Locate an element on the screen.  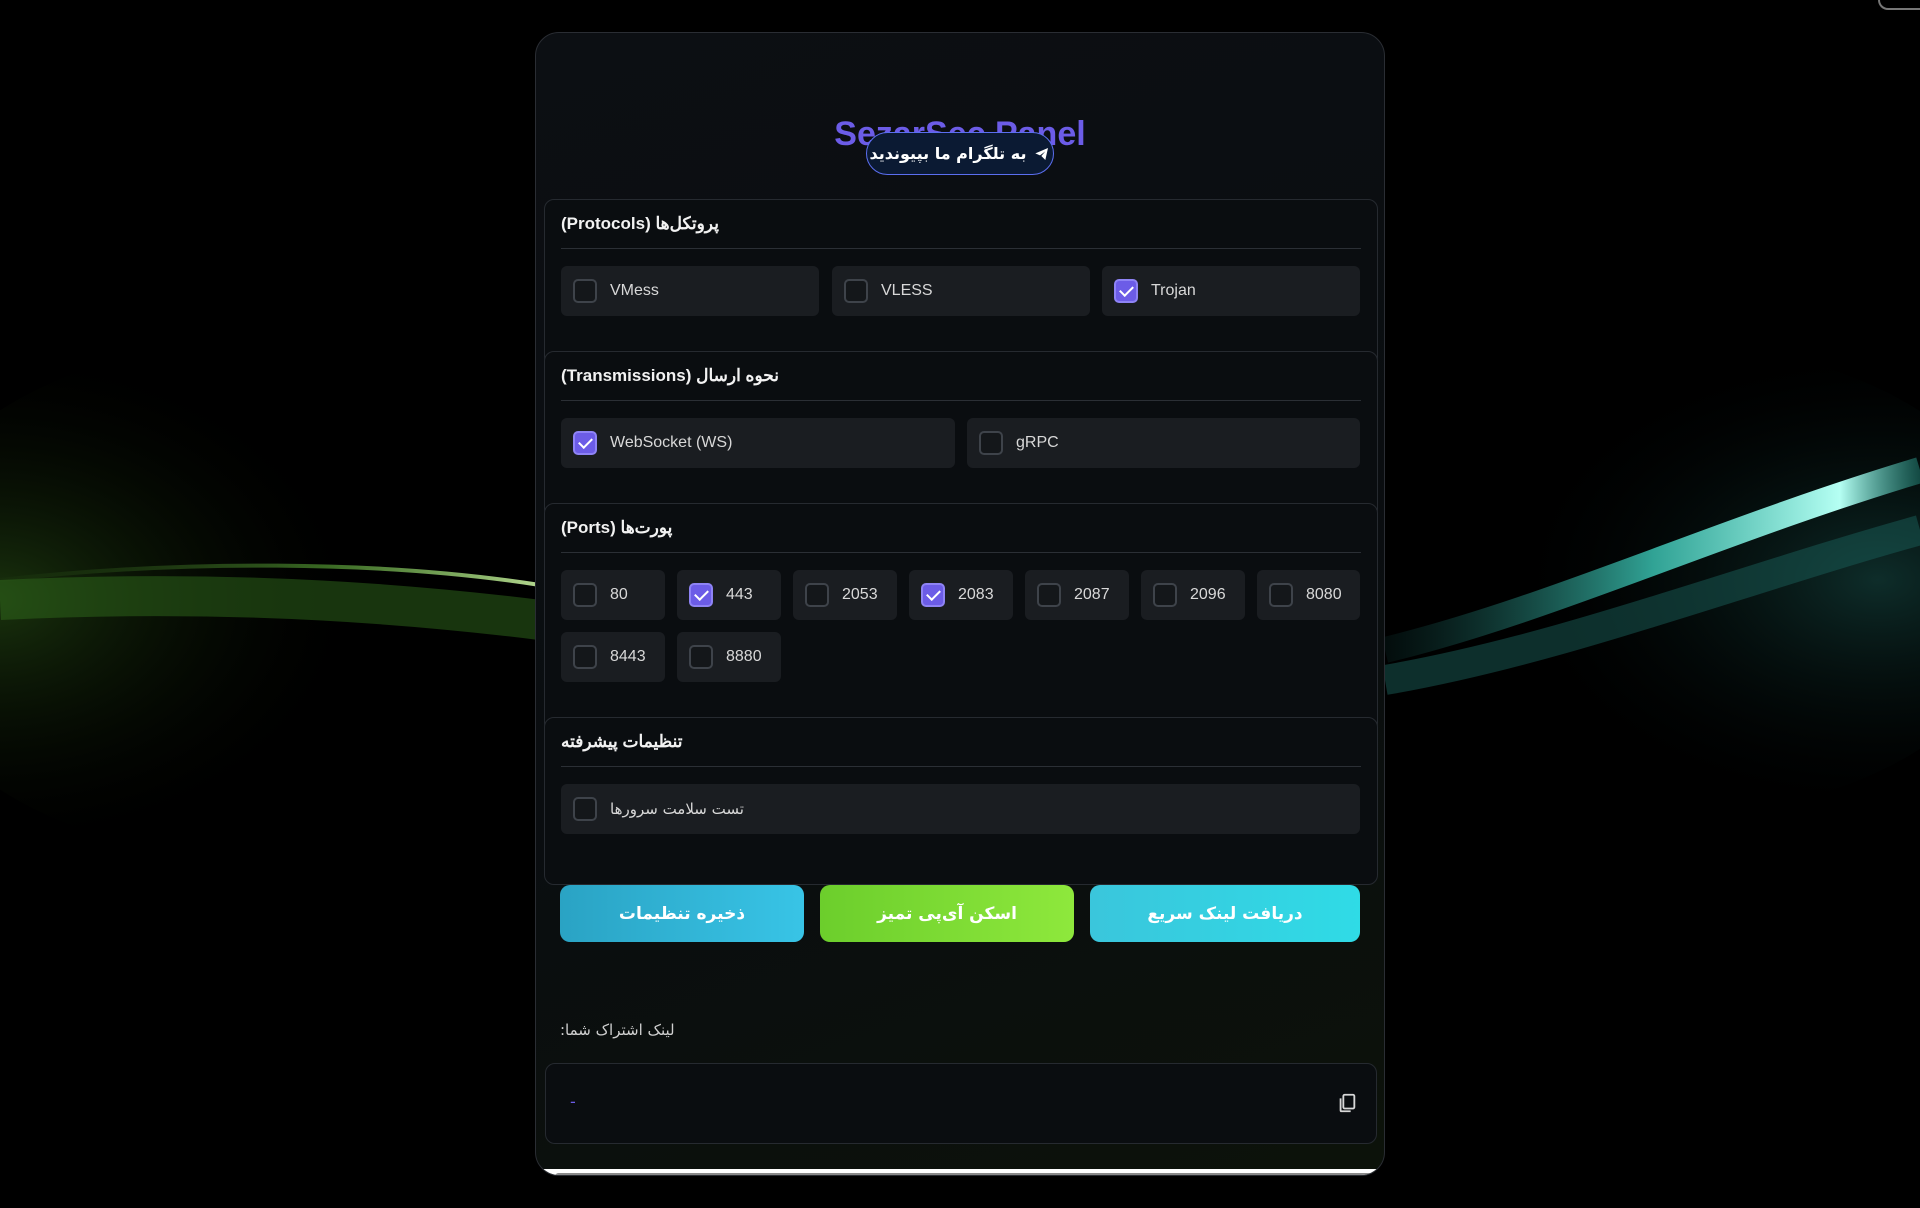
port-8080-checkbox is located at coordinates (1281, 595).